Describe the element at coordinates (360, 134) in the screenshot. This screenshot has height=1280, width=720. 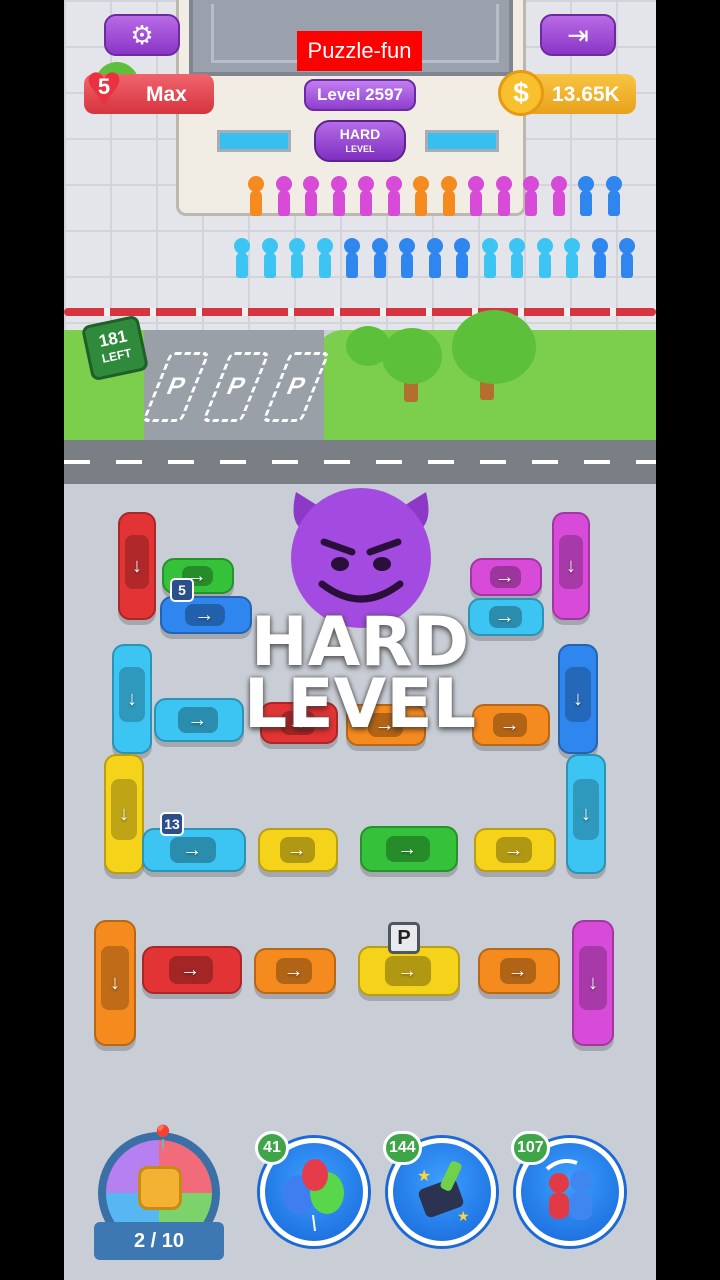
I see `difficulty-label: HARD` at that location.